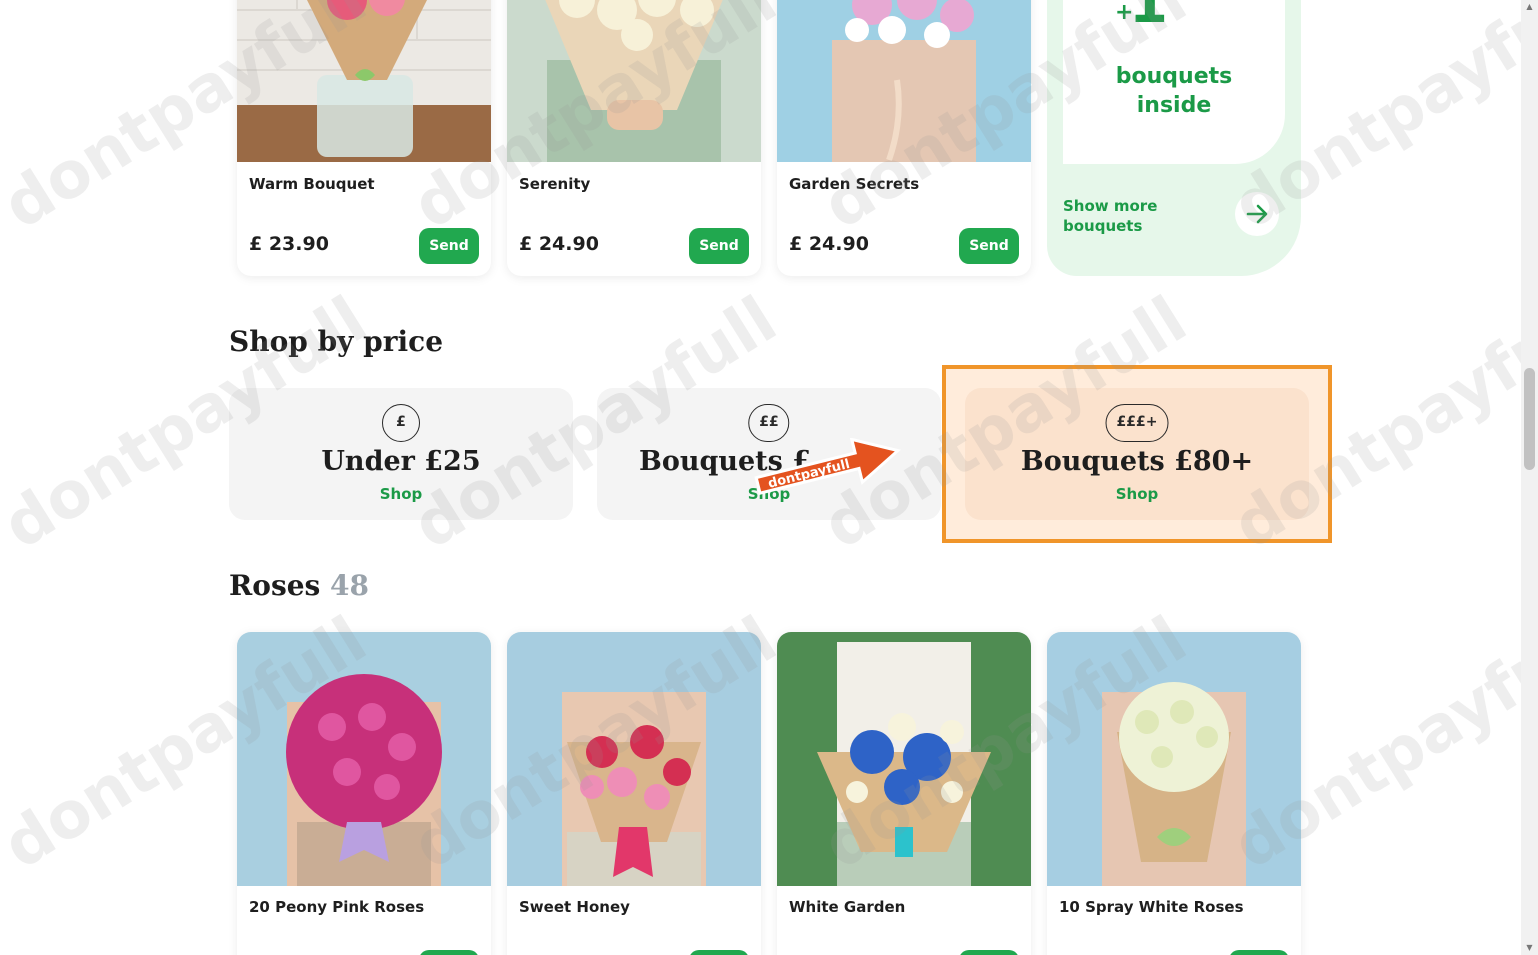  I want to click on product-card: 10 Spray White Roses, so click(1174, 793).